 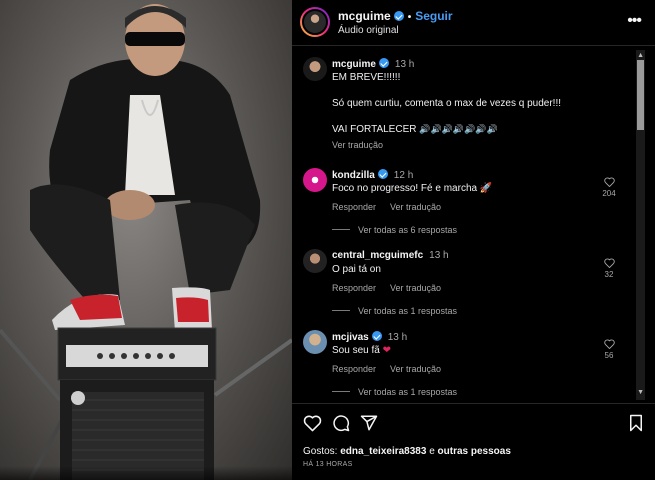 What do you see at coordinates (640, 392) in the screenshot?
I see `scroll-down-icon: ▼` at bounding box center [640, 392].